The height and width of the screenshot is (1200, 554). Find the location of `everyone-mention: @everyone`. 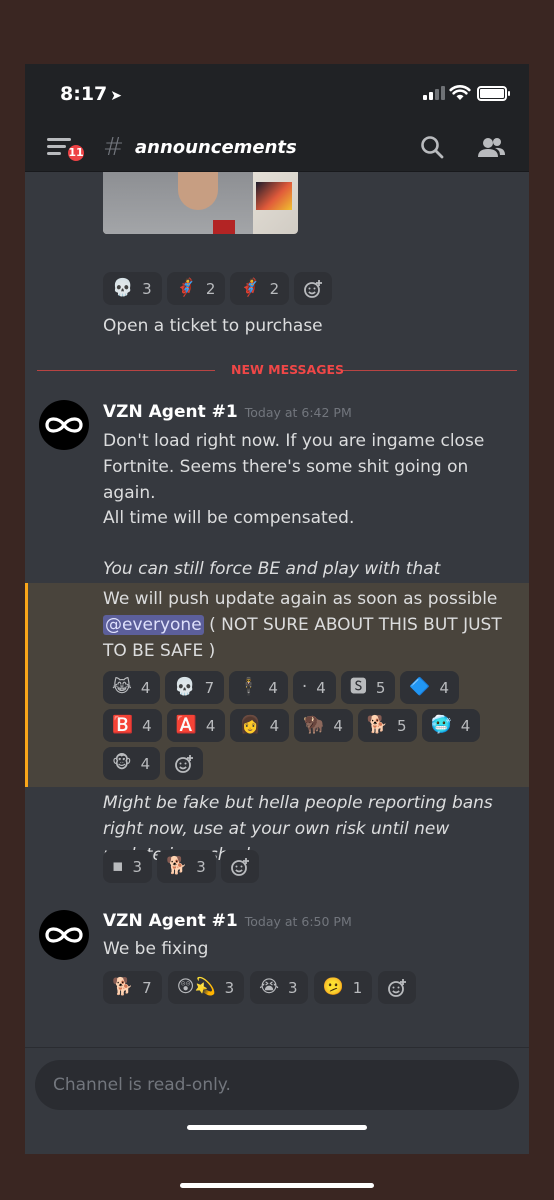

everyone-mention: @everyone is located at coordinates (153, 625).